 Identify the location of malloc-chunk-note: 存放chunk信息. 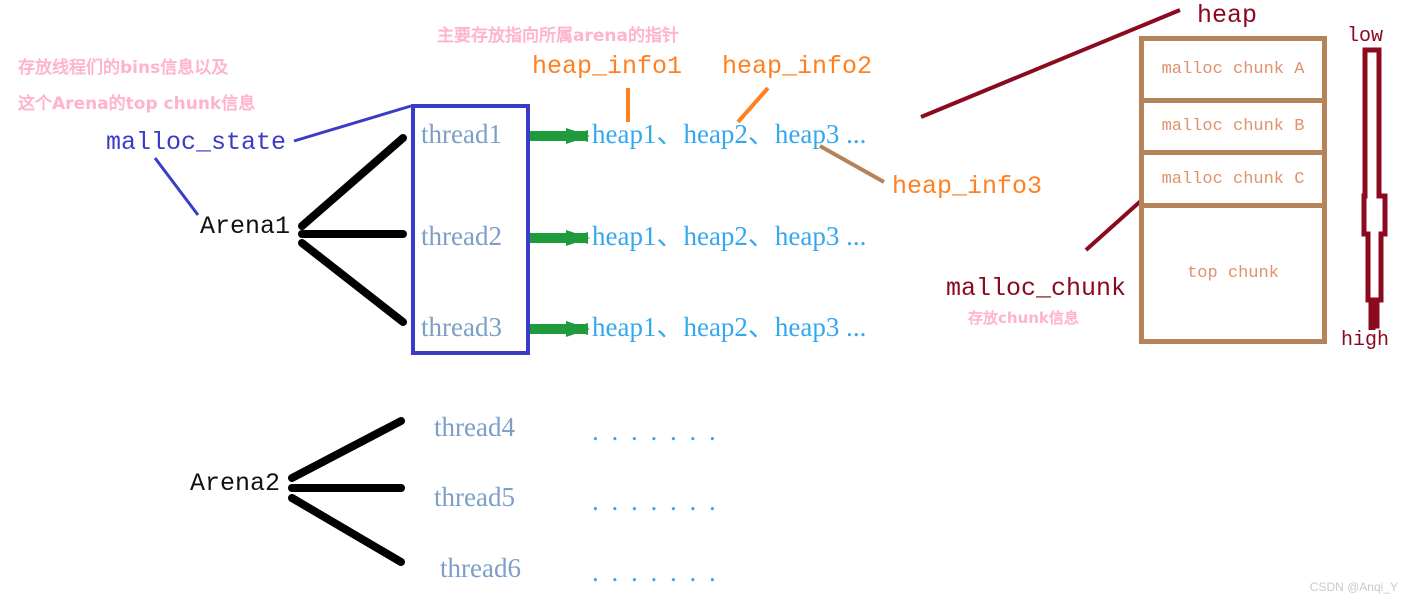
(1023, 318).